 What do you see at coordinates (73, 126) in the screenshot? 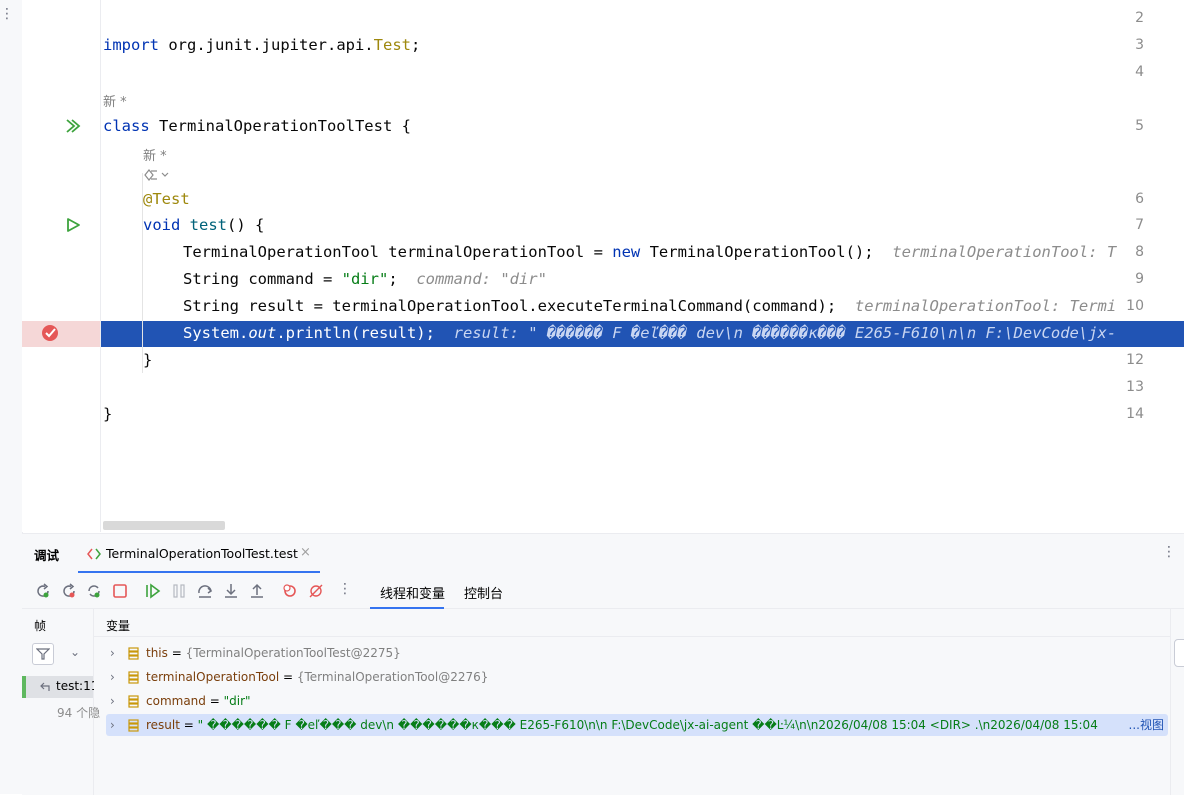
I see `run-all-icon` at bounding box center [73, 126].